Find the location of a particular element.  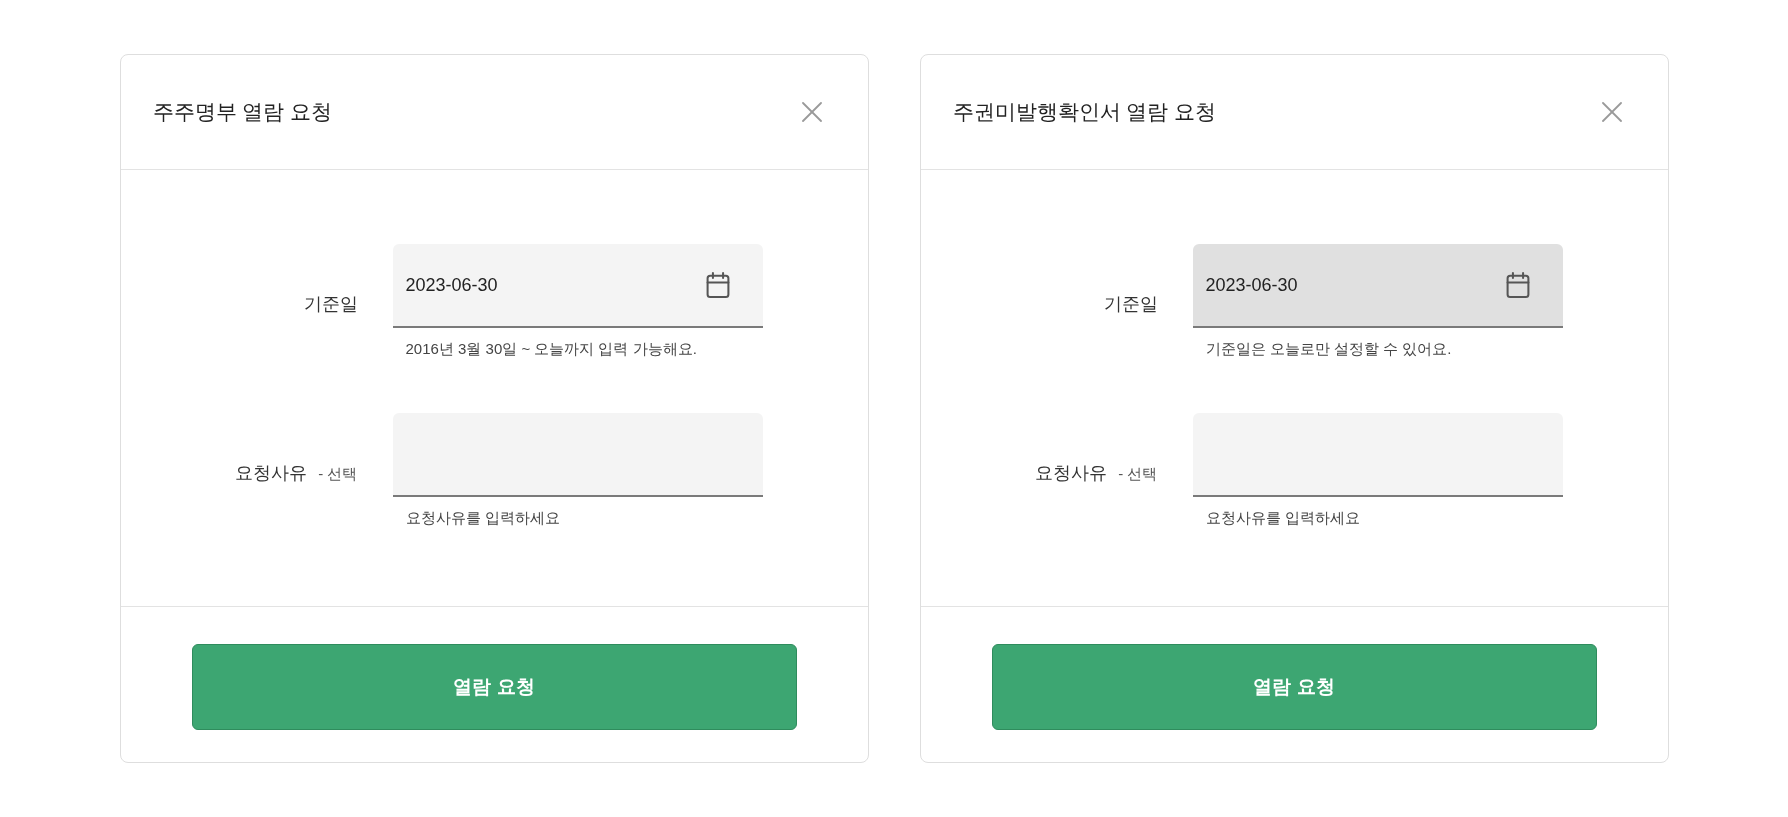

date-field: 2023-06-30 is located at coordinates (577, 286).